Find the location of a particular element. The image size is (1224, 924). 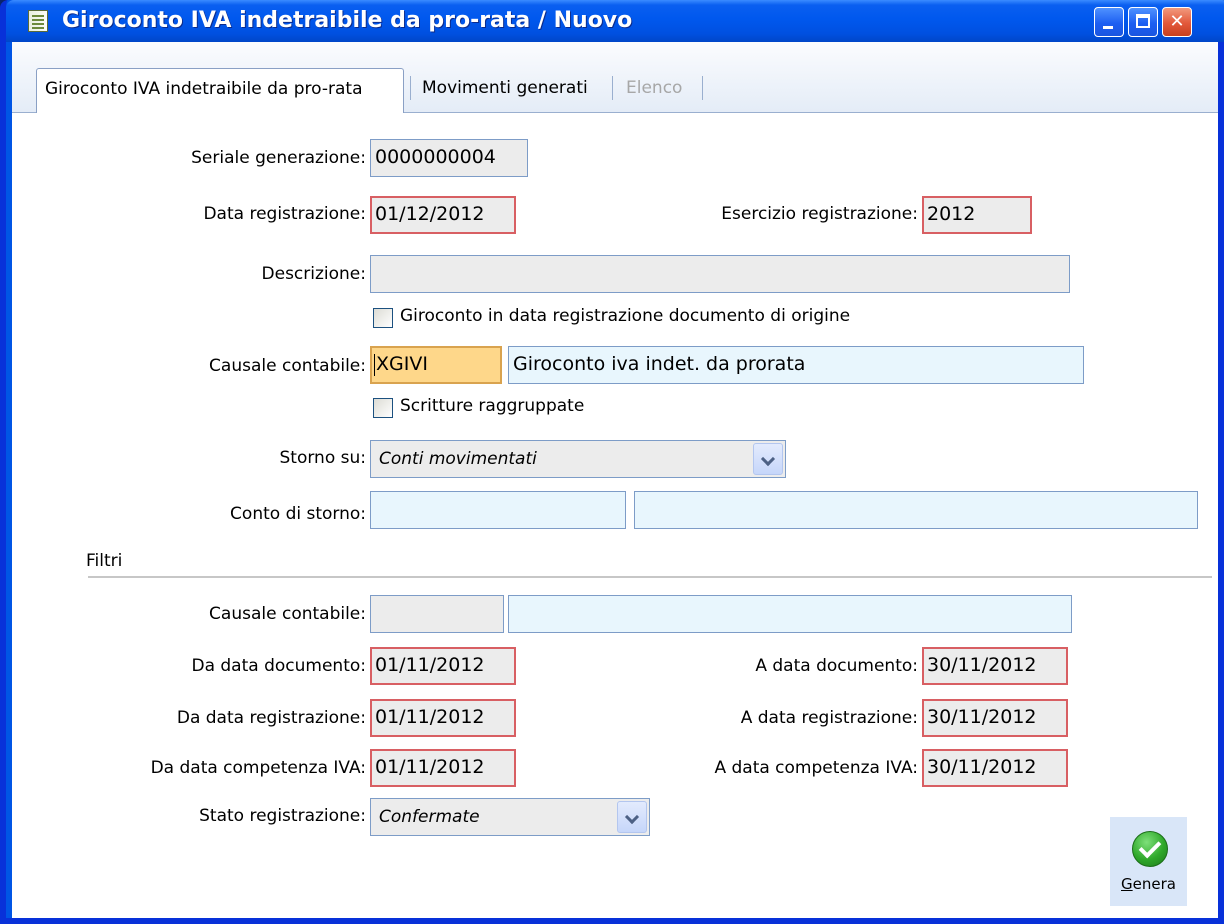

scritture-raggruppate-checkbox is located at coordinates (383, 408).